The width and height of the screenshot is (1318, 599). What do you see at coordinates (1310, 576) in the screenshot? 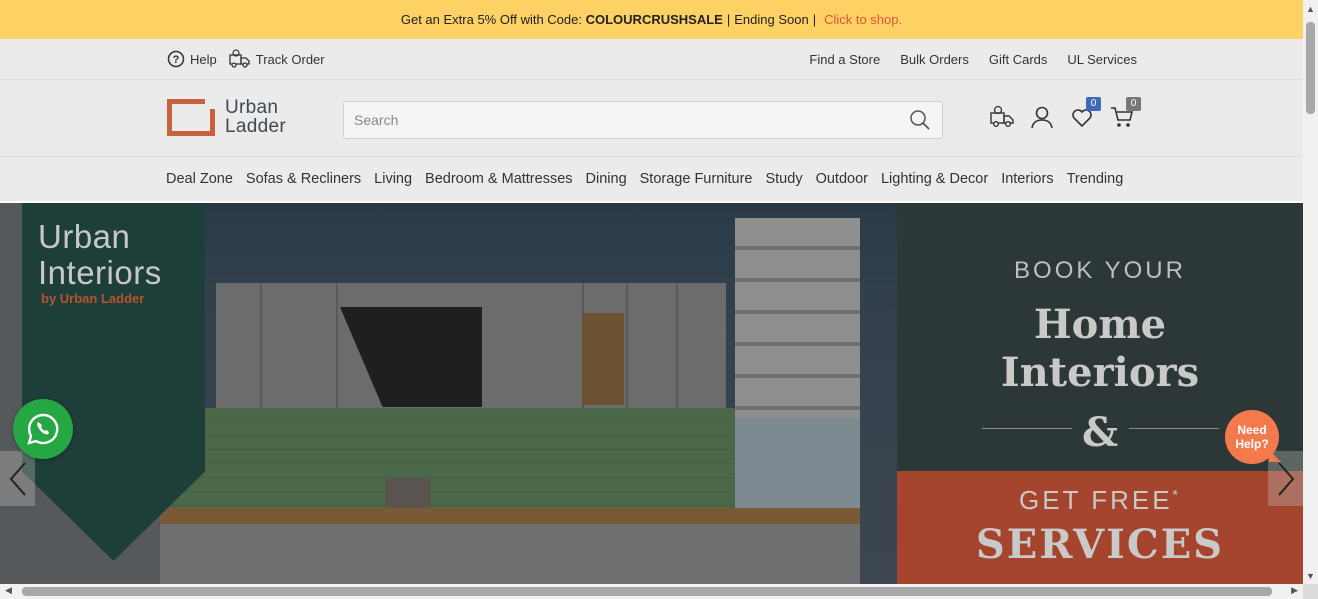
I see `scroll-down-icon: ▼` at bounding box center [1310, 576].